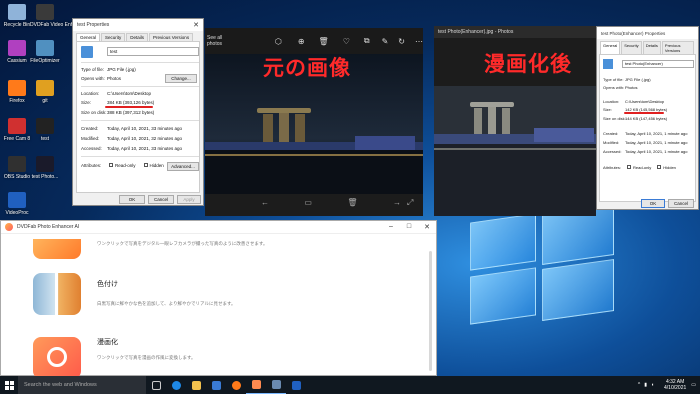 This screenshot has width=700, height=394. What do you see at coordinates (675, 385) in the screenshot?
I see `clock: 4:32 AM 4/10/2021` at bounding box center [675, 385].